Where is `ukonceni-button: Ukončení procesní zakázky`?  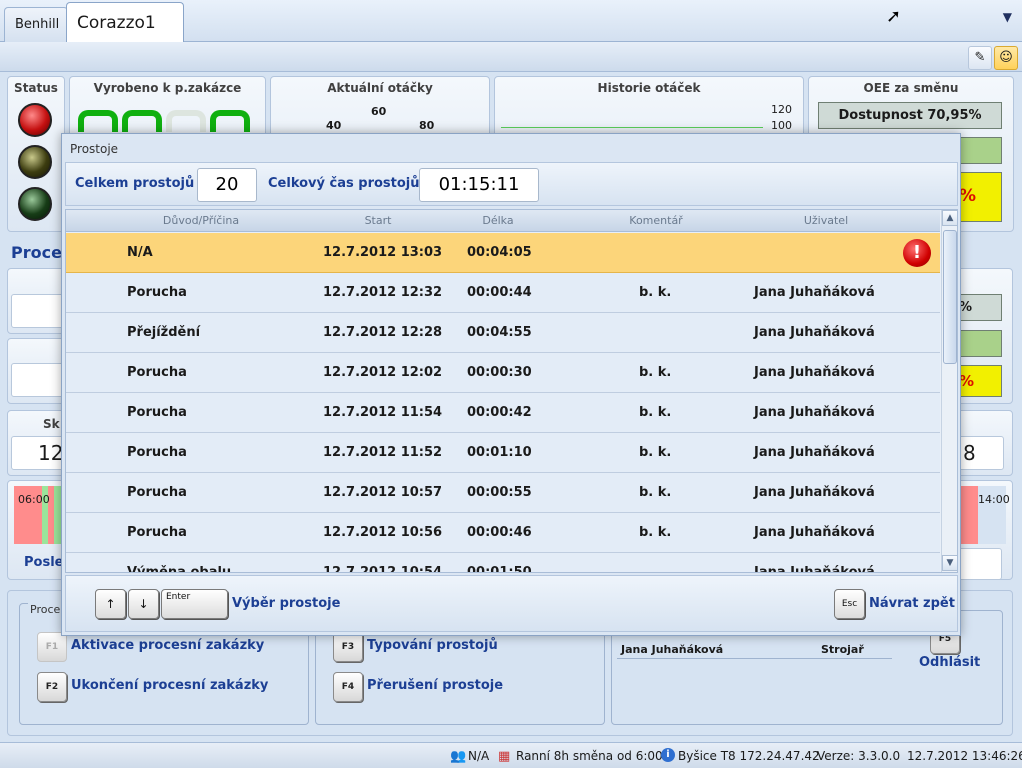 ukonceni-button: Ukončení procesní zakázky is located at coordinates (169, 685).